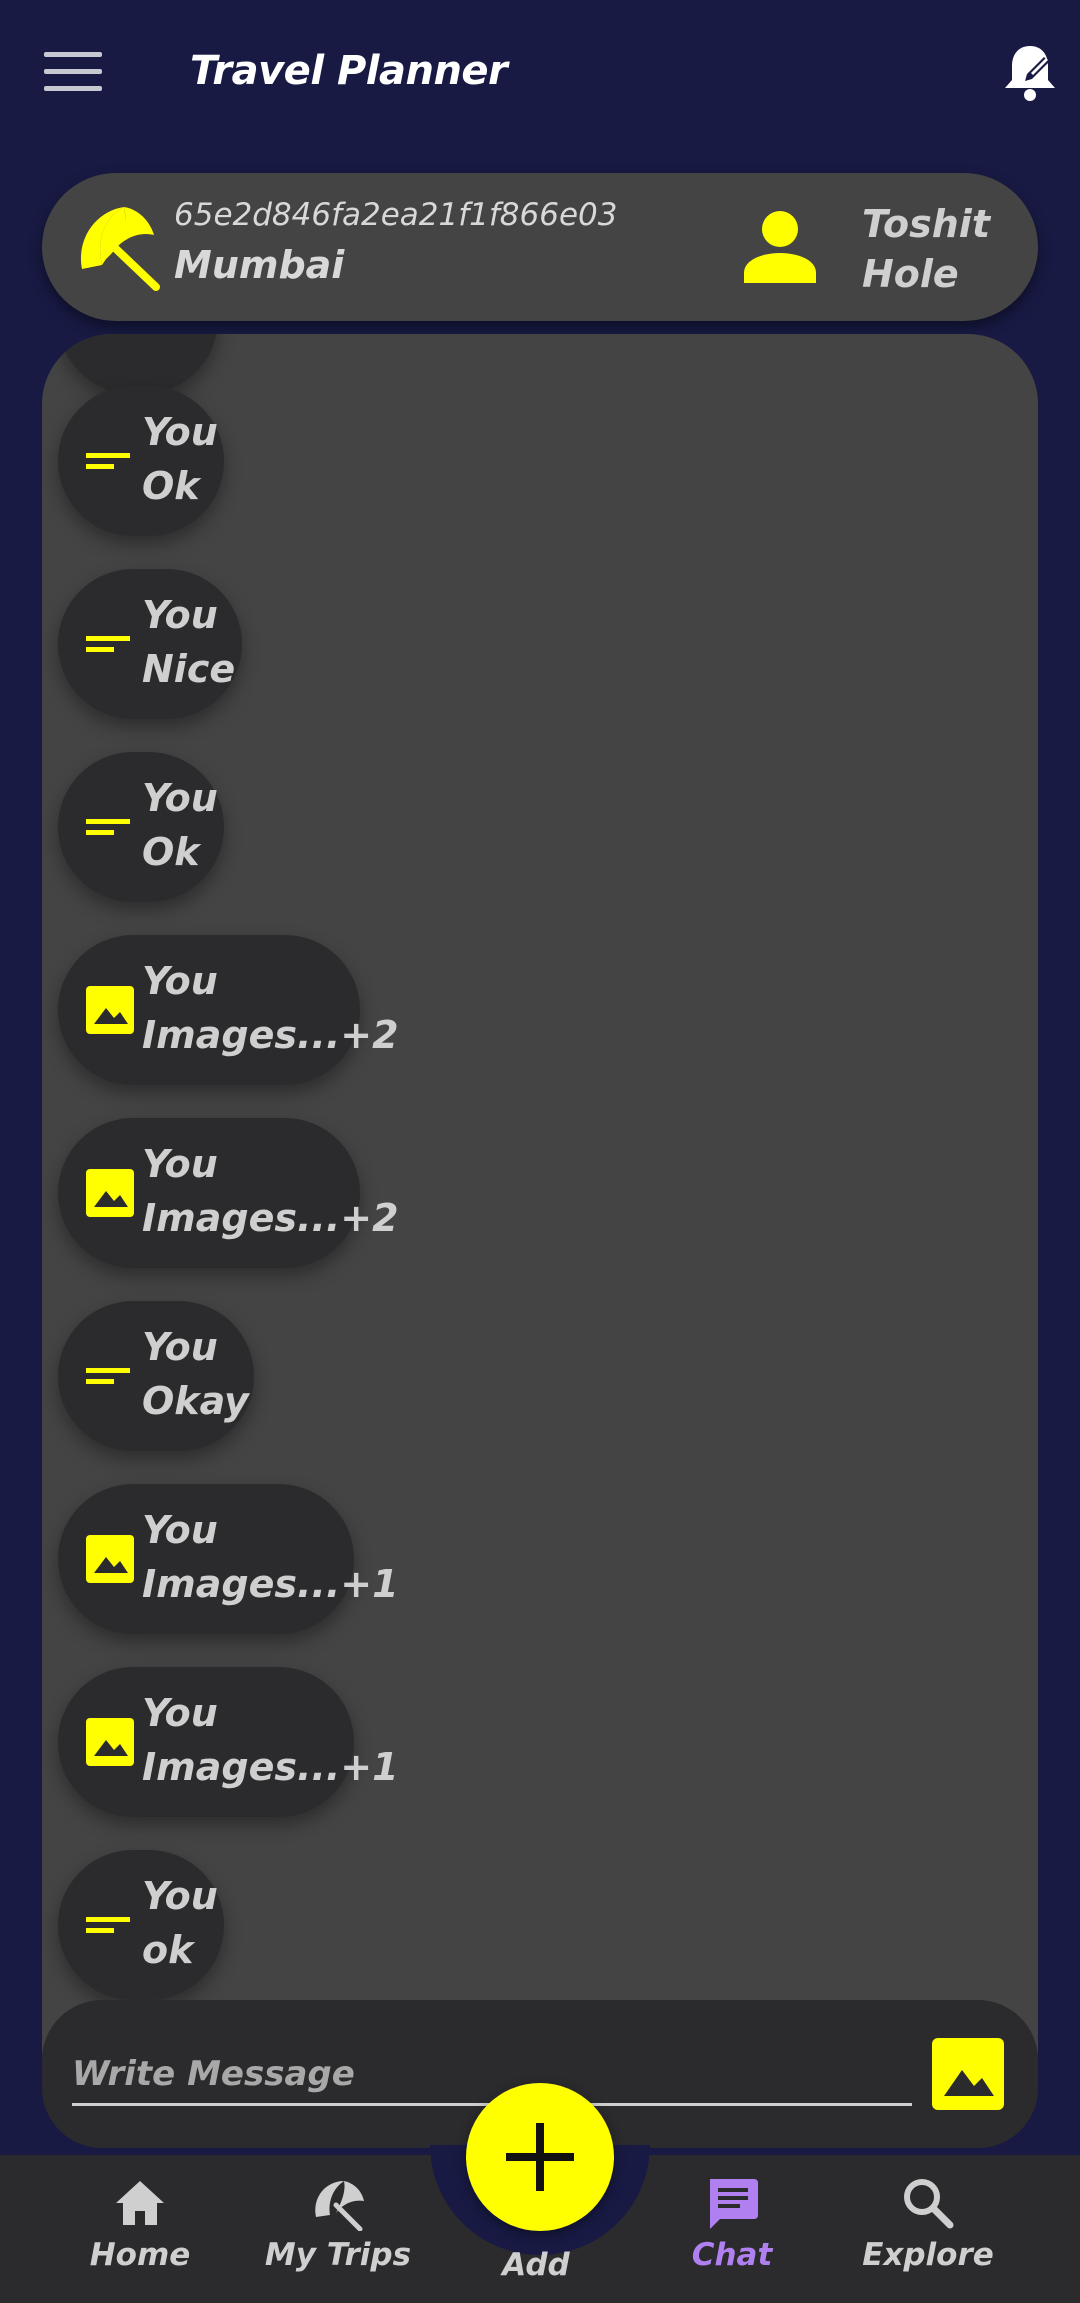 The image size is (1080, 2303). What do you see at coordinates (195, 1401) in the screenshot?
I see `message-text: Okay` at bounding box center [195, 1401].